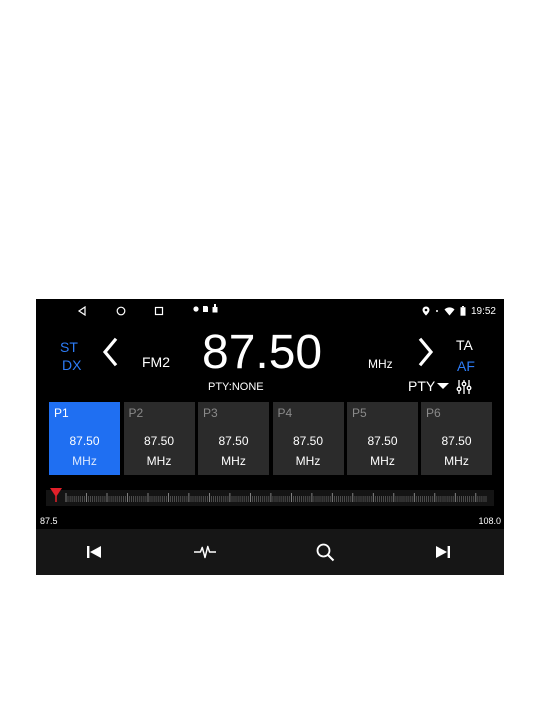 Image resolution: width=540 pixels, height=720 pixels. I want to click on stereo-indicator: ST, so click(69, 347).